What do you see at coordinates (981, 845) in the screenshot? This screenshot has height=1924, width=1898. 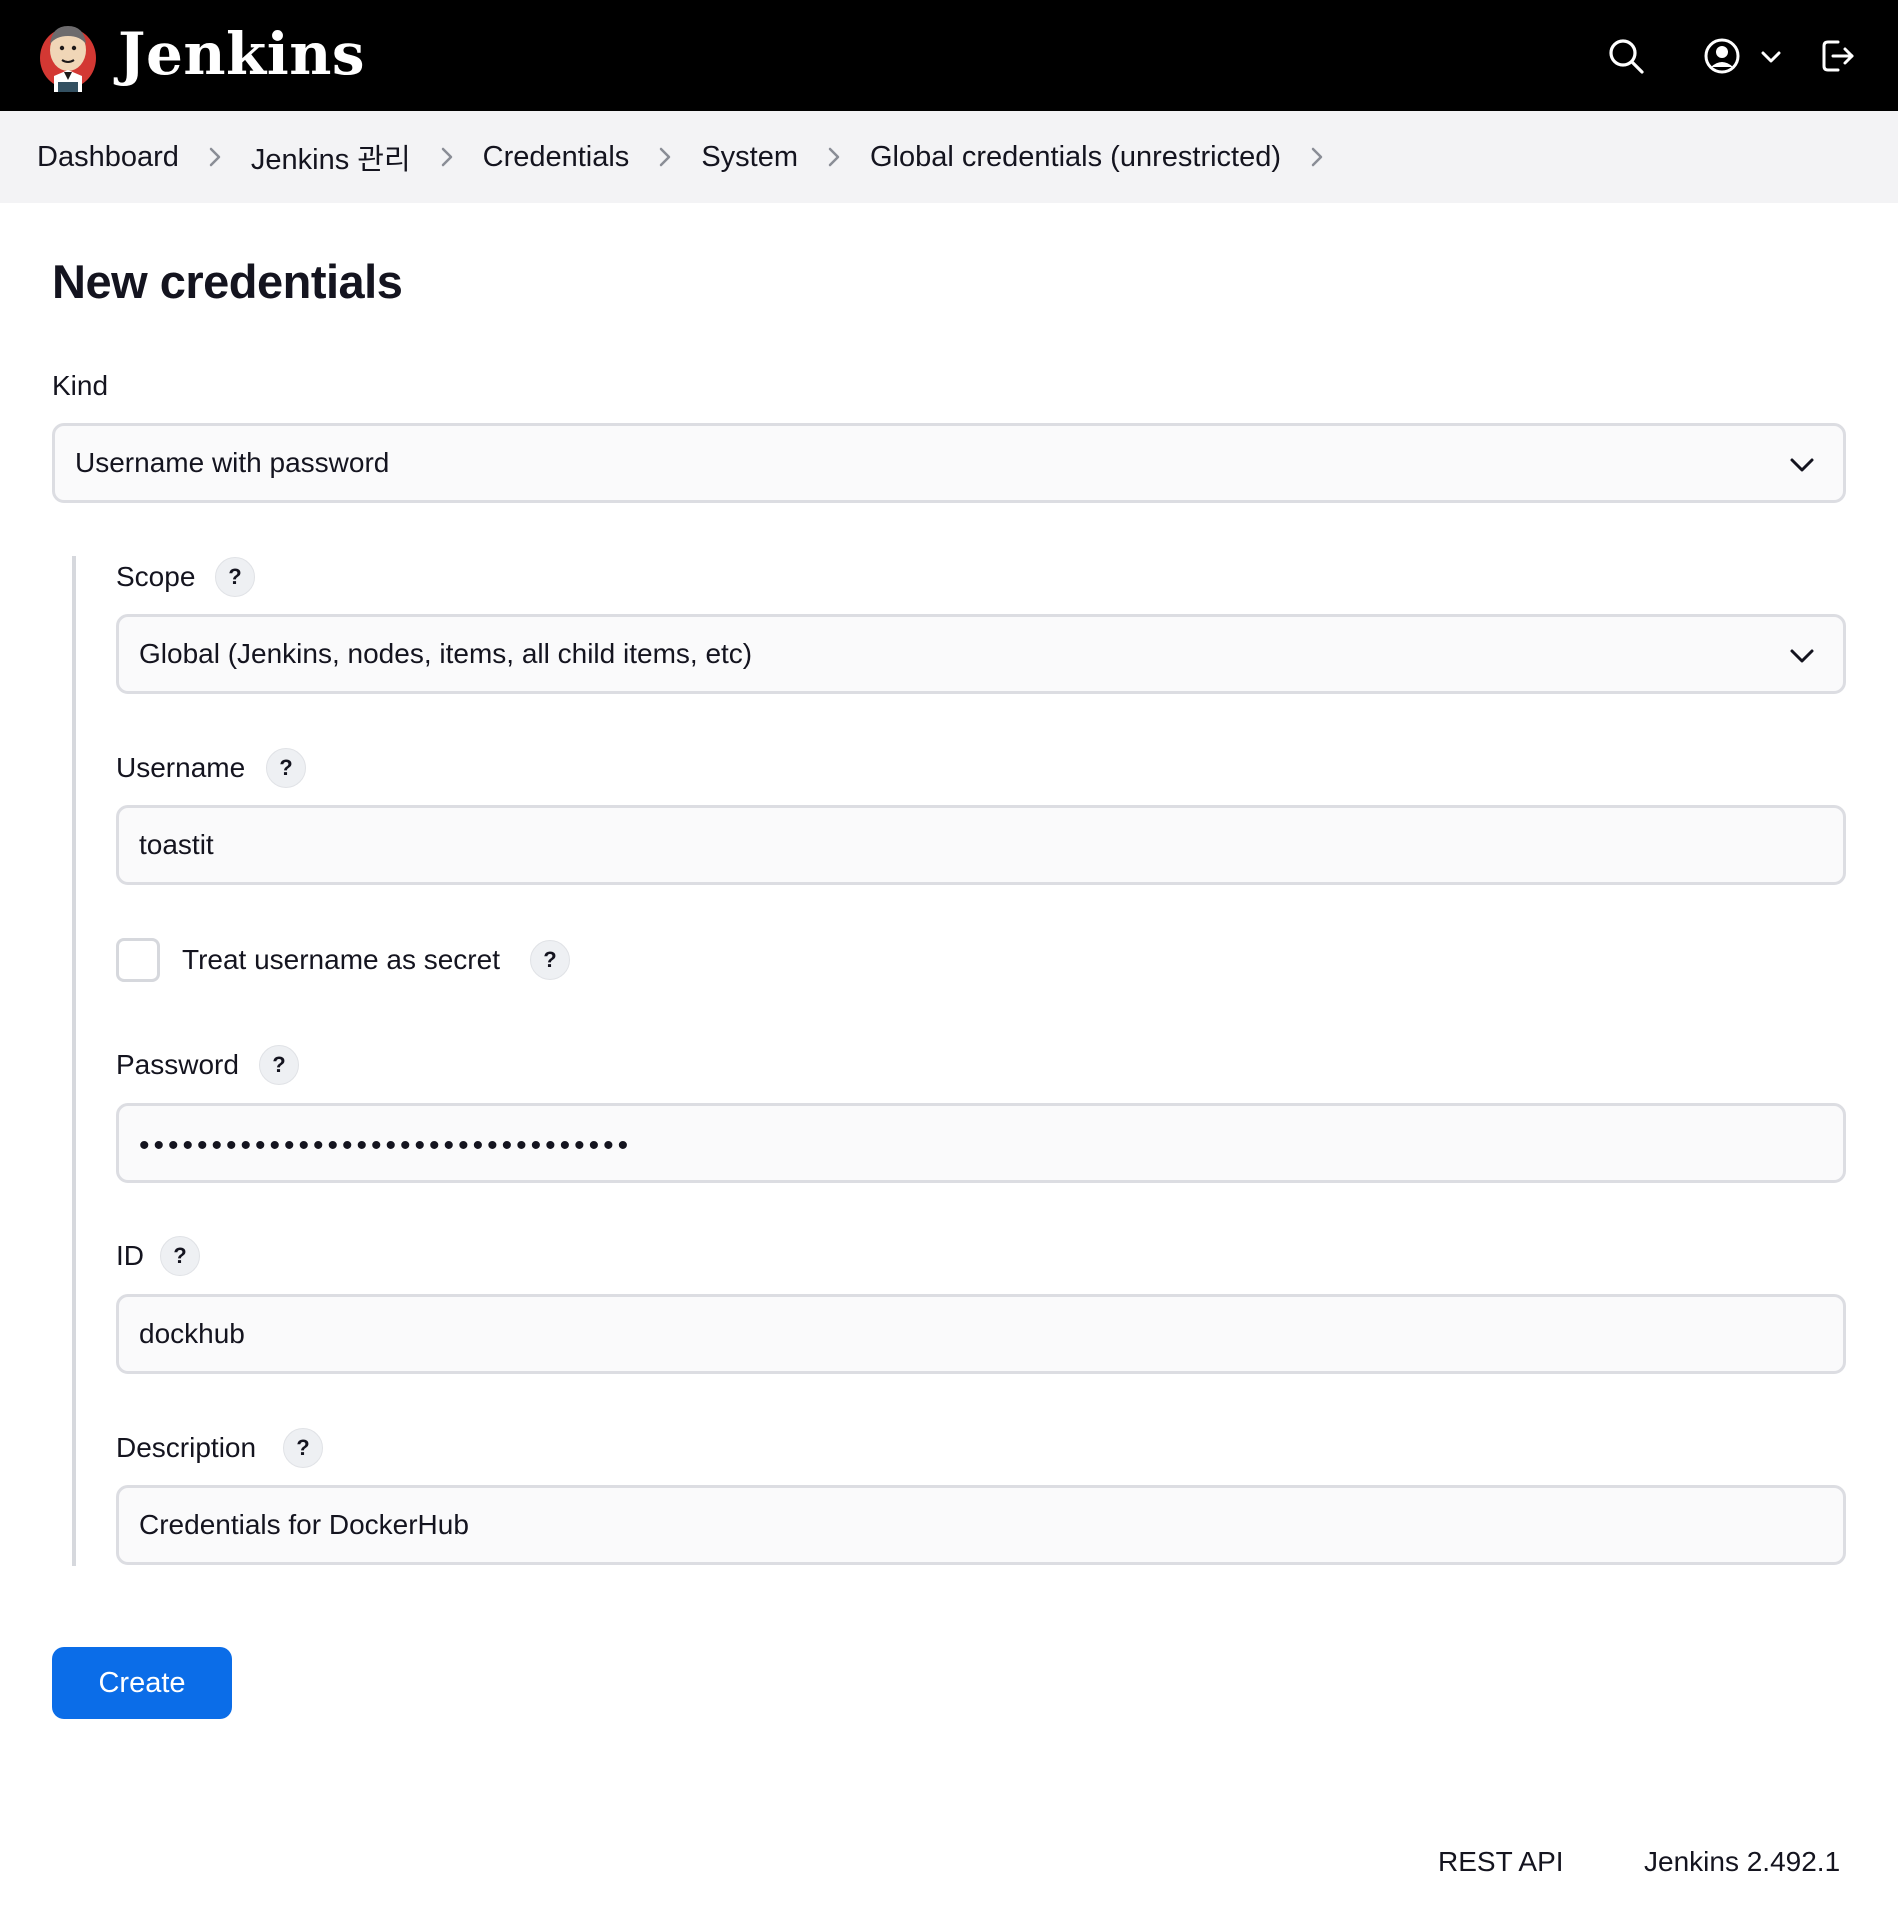 I see `username-input: toastit` at bounding box center [981, 845].